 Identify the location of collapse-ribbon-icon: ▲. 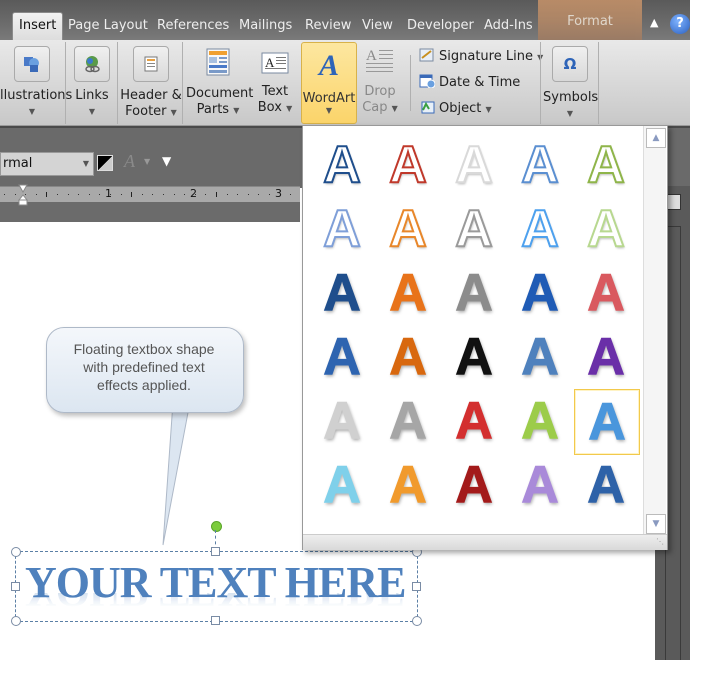
(654, 22).